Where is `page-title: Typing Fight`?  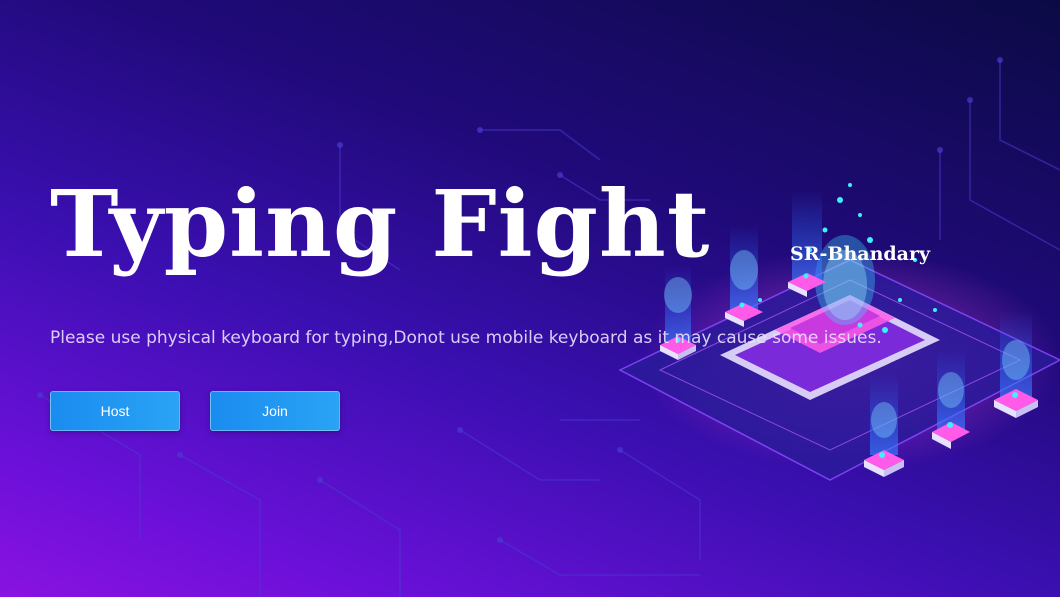
page-title: Typing Fight is located at coordinates (380, 224).